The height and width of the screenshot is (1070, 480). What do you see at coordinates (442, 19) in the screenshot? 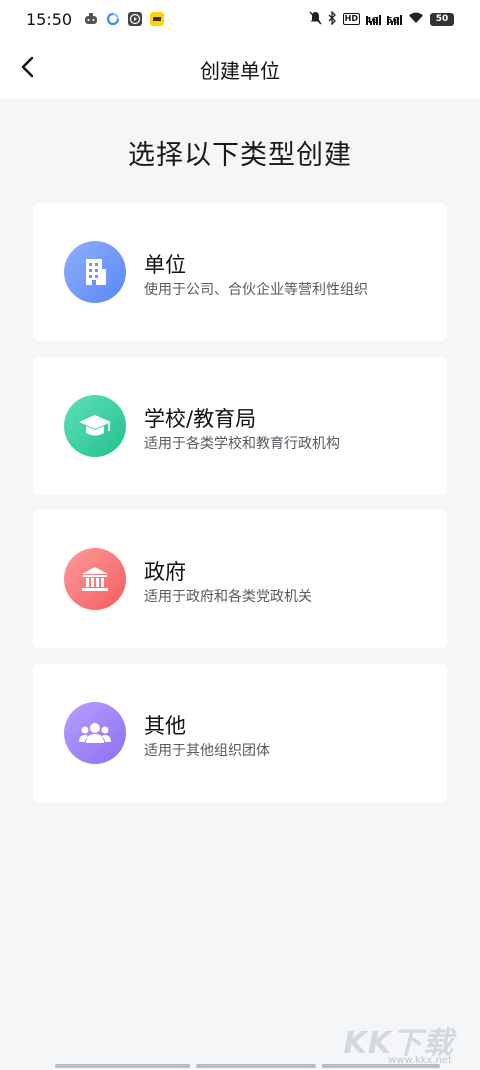
I see `battery-indicator: 50` at bounding box center [442, 19].